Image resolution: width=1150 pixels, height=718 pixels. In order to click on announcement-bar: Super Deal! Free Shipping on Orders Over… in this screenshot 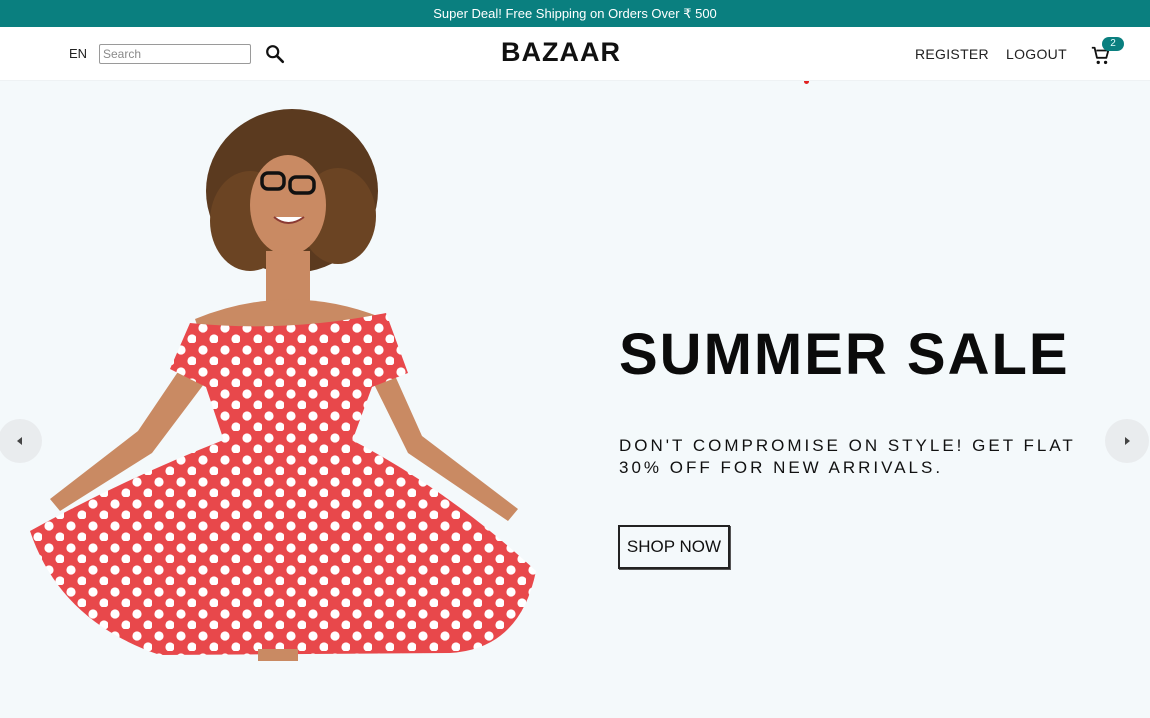, I will do `click(575, 13)`.